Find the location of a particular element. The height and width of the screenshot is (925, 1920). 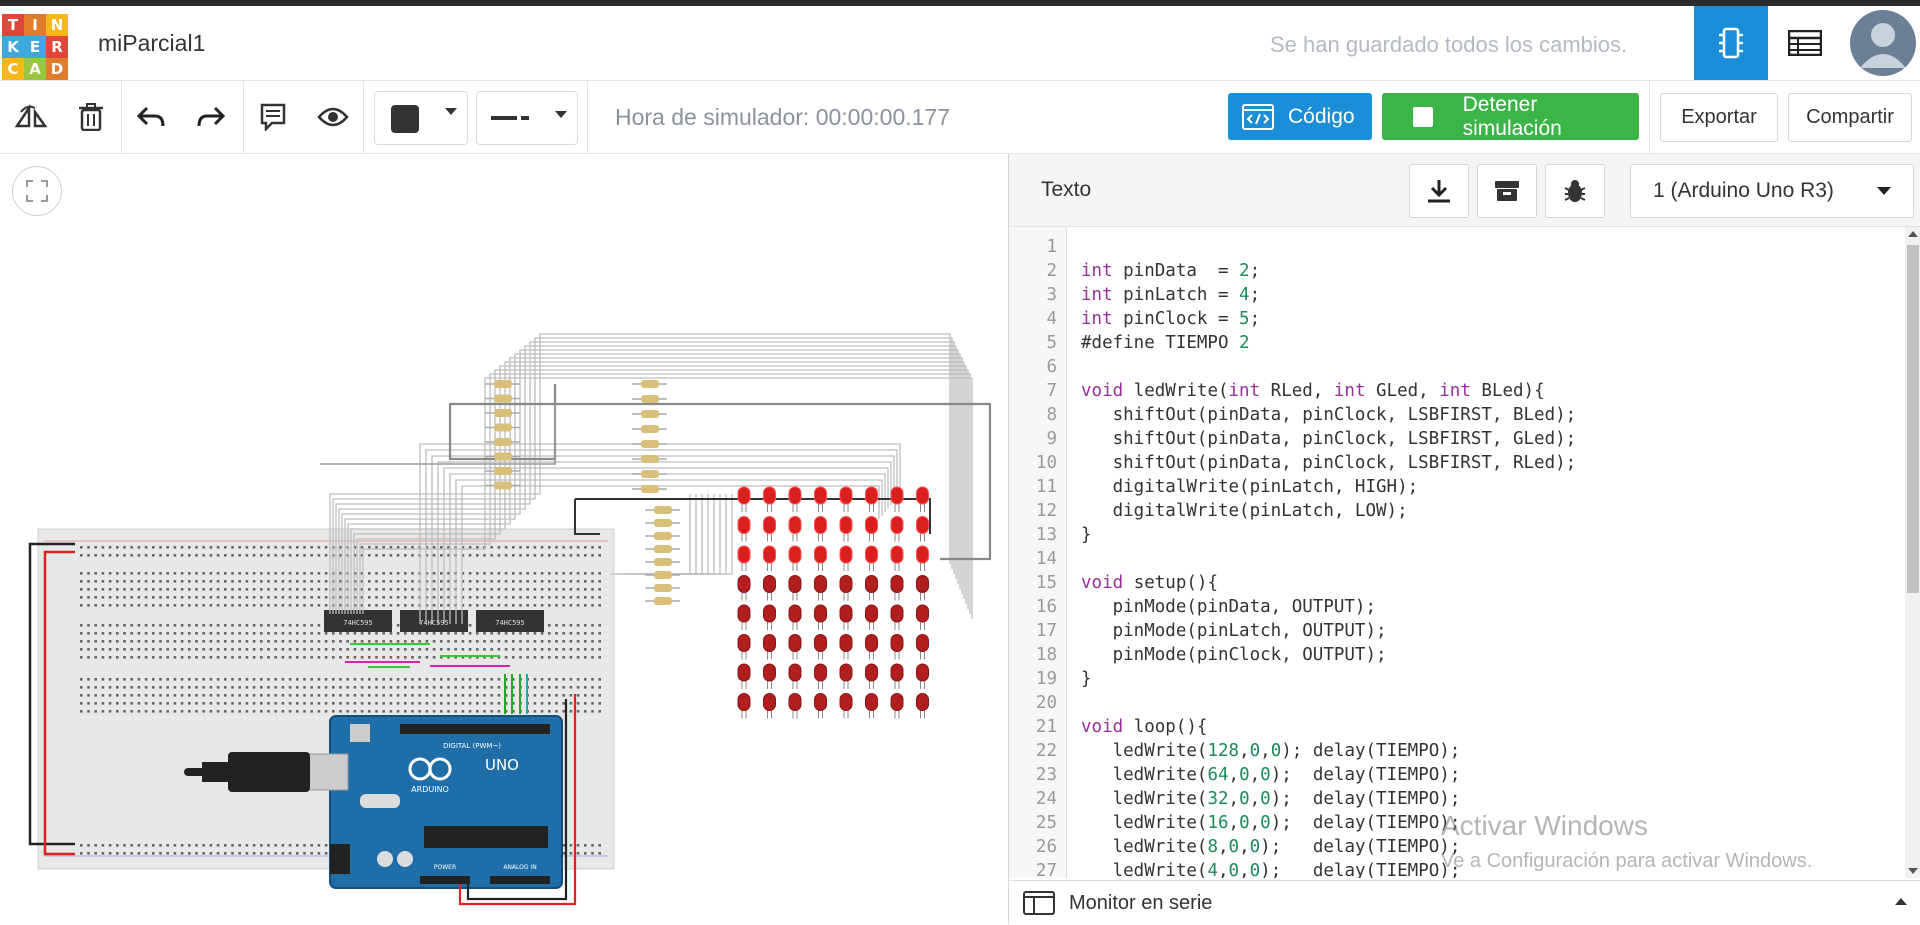

user-avatar is located at coordinates (1883, 43).